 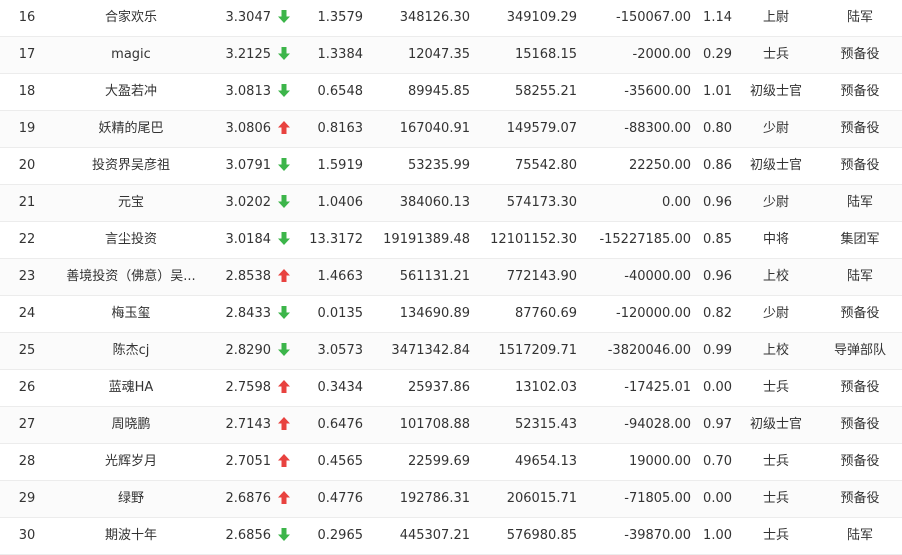 I want to click on military-rank-cell: 初级士官, so click(x=775, y=165).